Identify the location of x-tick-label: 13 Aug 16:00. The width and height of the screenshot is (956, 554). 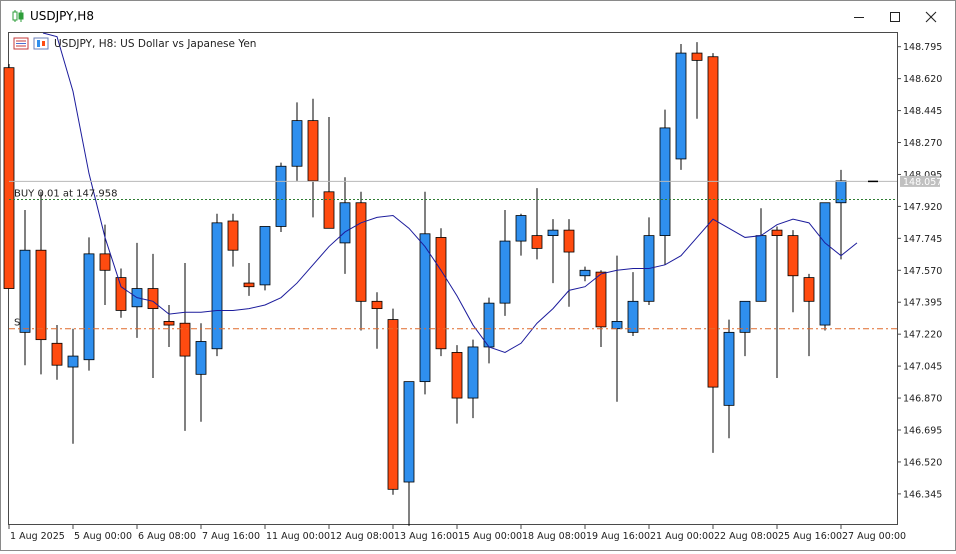
(426, 536).